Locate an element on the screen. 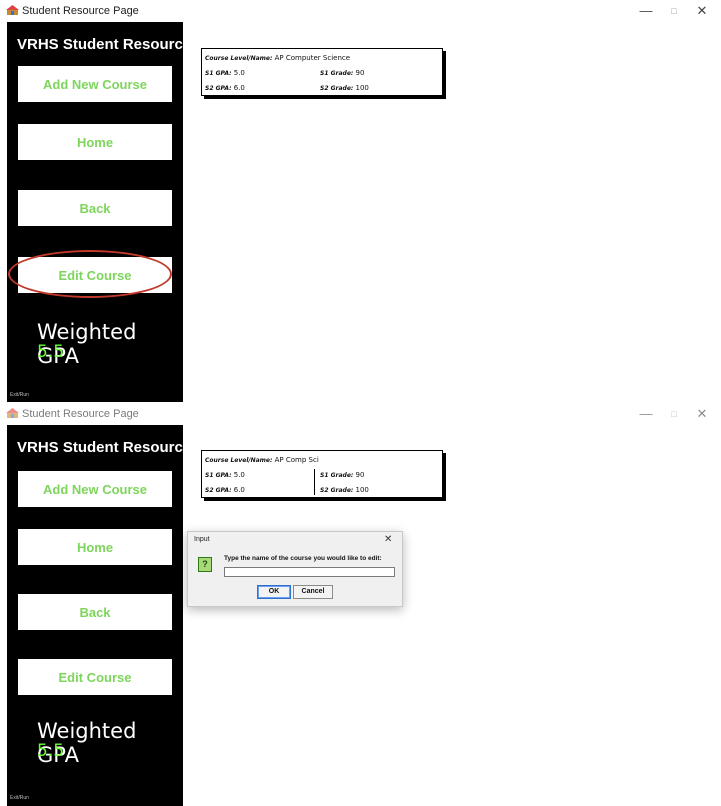  course-name-line: Course Level/Name: AP Comp Sci is located at coordinates (262, 460).